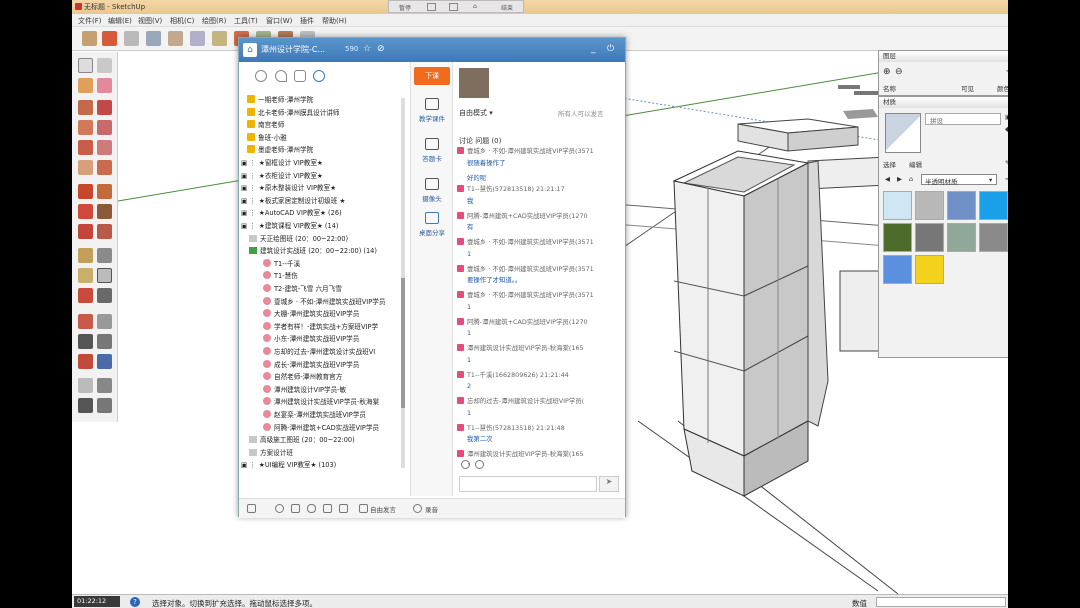 This screenshot has height=608, width=1080. I want to click on zoom-window-icon, so click(104, 341).